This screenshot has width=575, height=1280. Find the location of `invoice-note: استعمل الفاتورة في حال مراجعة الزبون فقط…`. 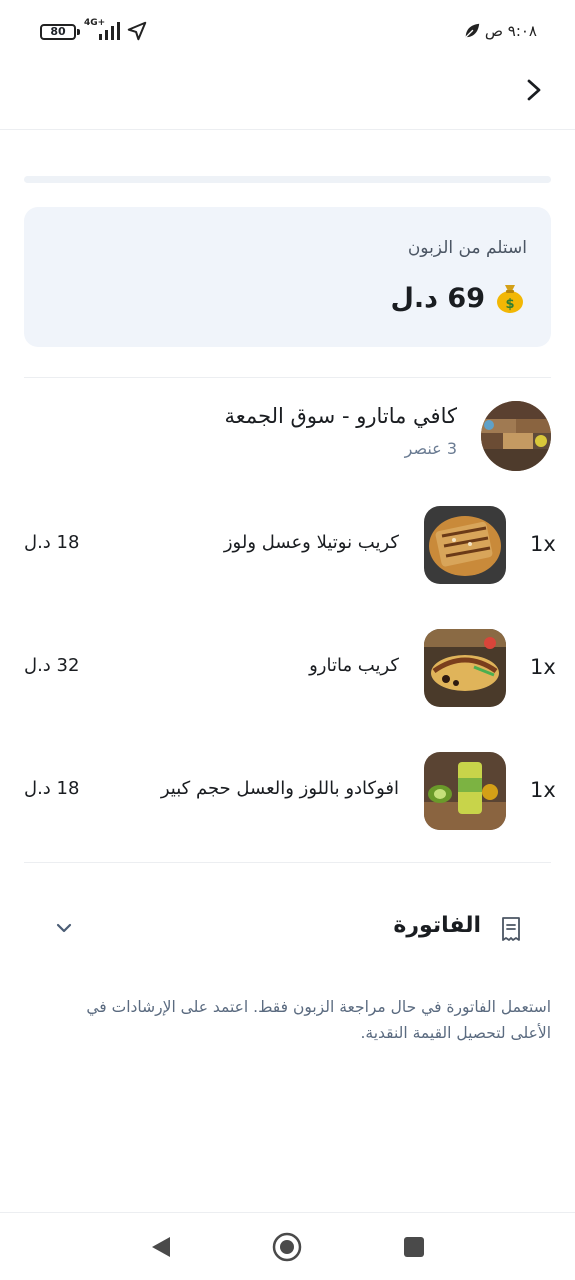

invoice-note: استعمل الفاتورة في حال مراجعة الزبون فقط… is located at coordinates (318, 1020).